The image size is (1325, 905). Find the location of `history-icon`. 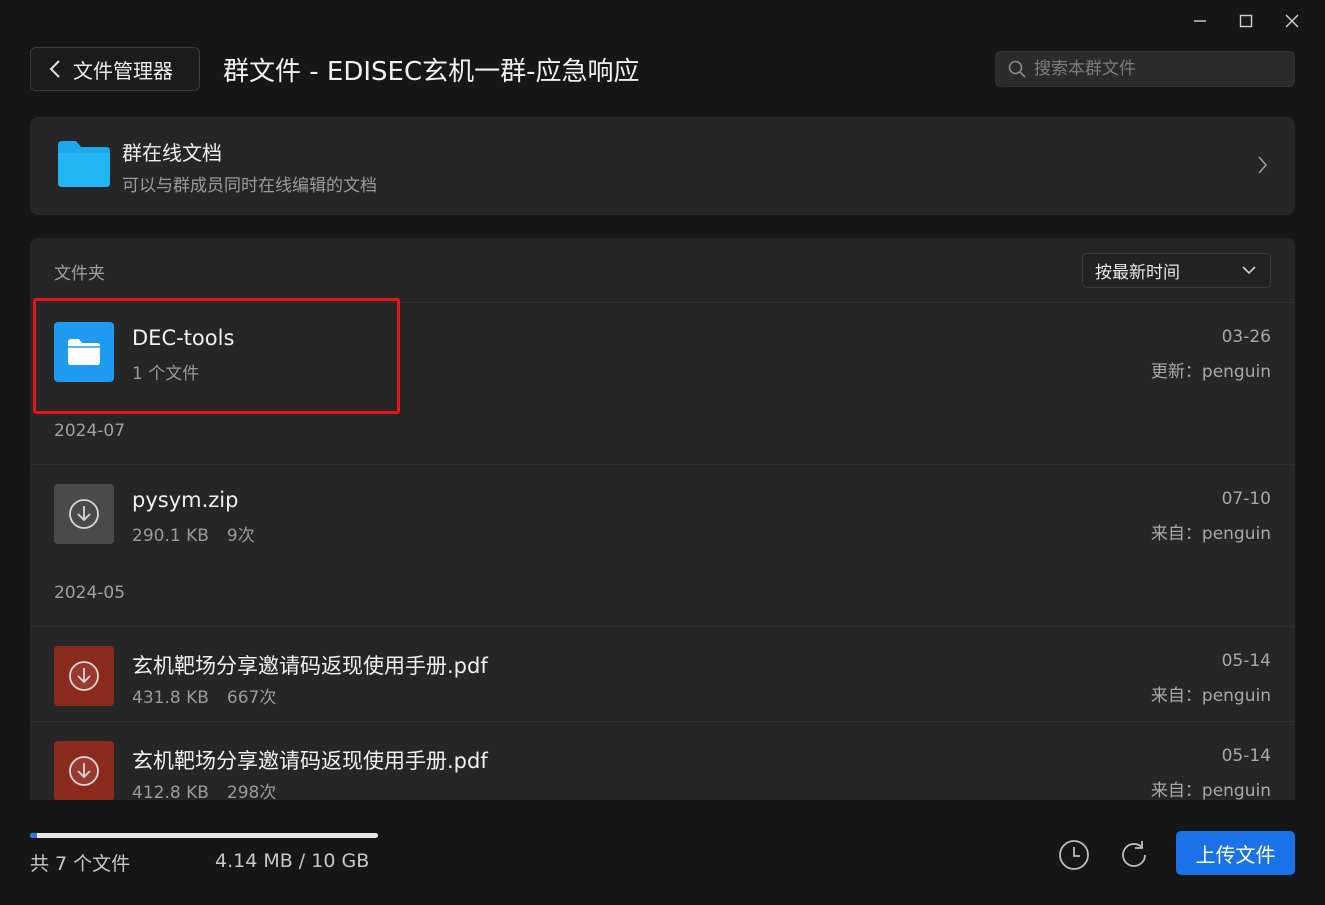

history-icon is located at coordinates (1074, 855).